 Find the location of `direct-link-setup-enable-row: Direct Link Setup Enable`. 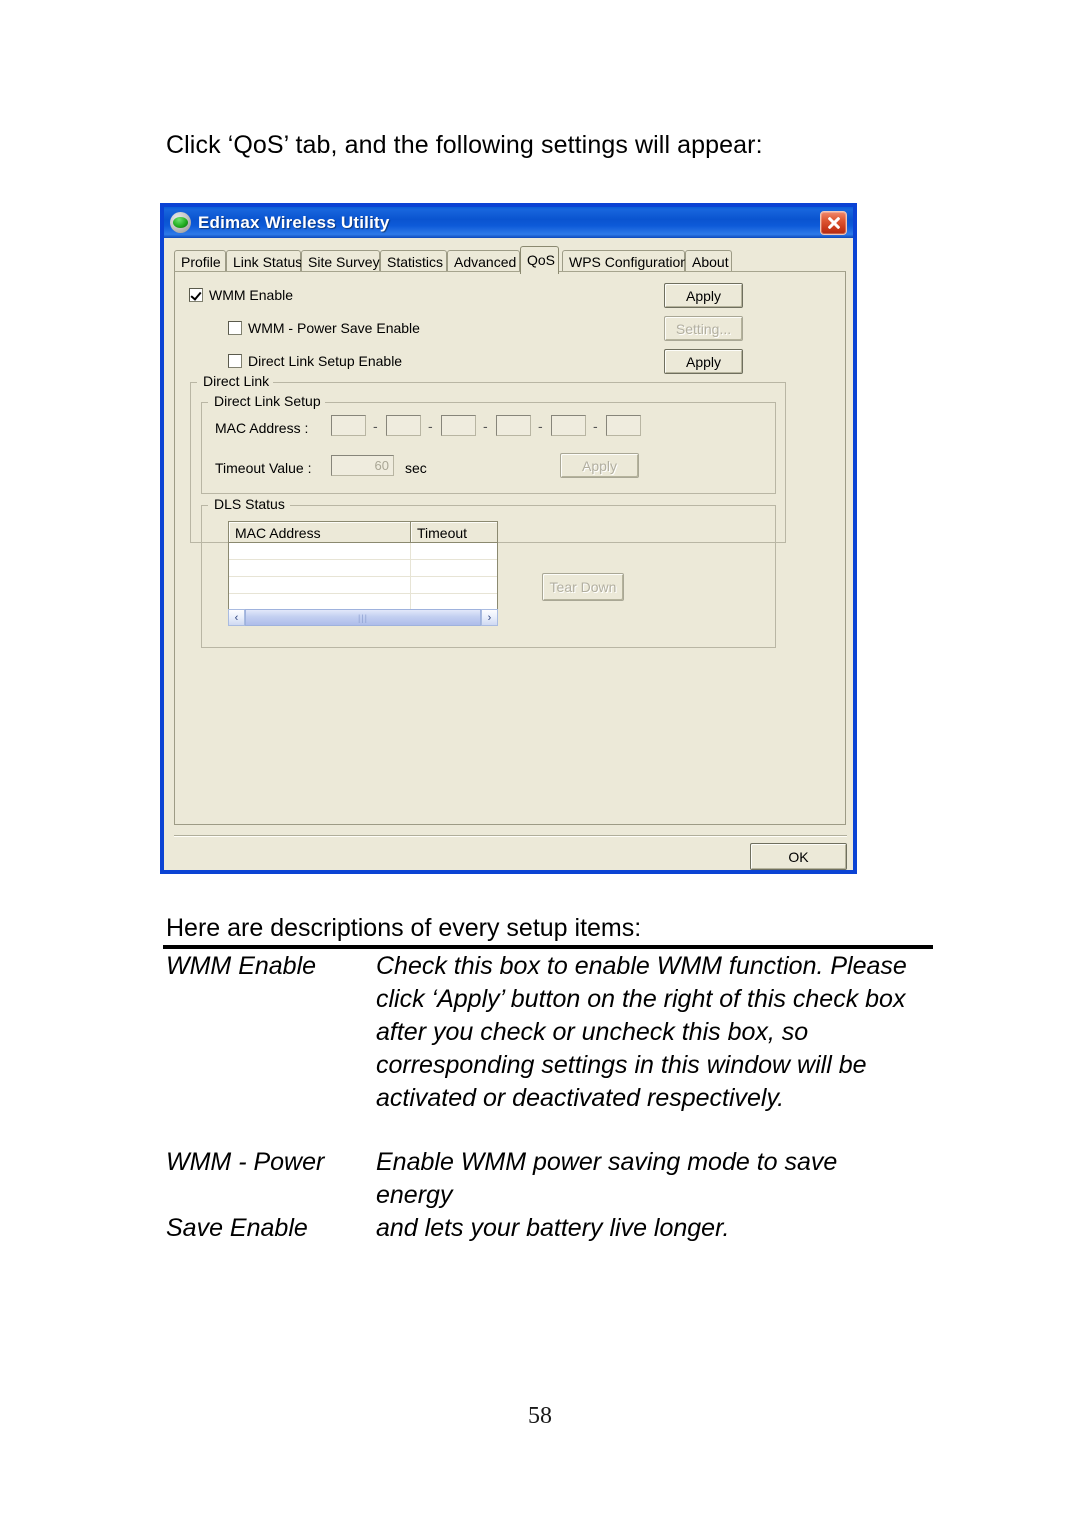

direct-link-setup-enable-row: Direct Link Setup Enable is located at coordinates (315, 361).